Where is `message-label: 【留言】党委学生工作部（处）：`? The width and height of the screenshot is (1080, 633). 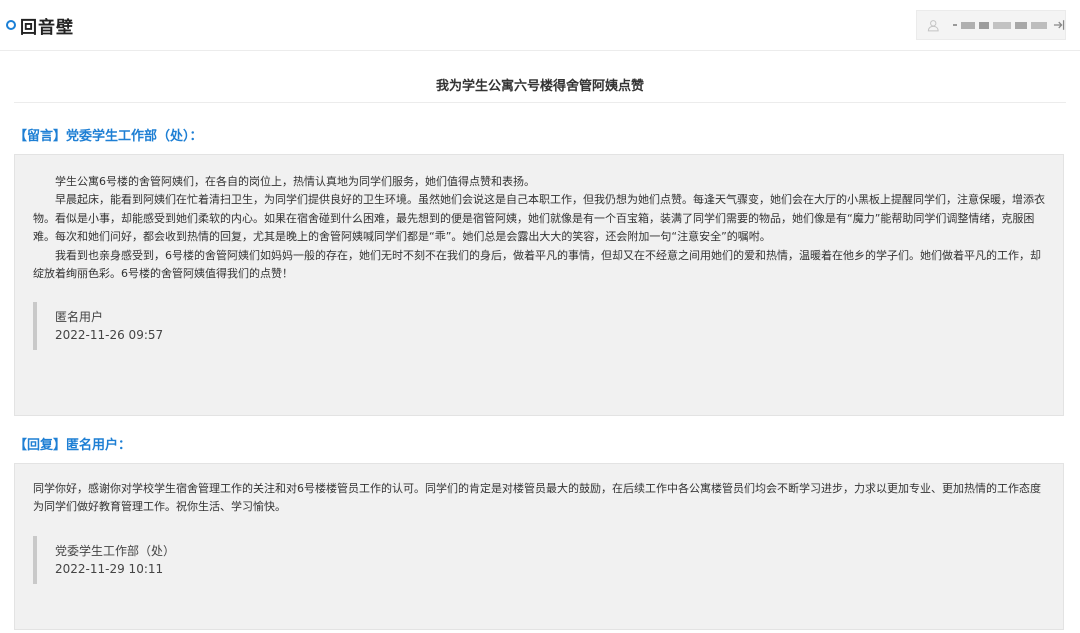 message-label: 【留言】党委学生工作部（处）： is located at coordinates (108, 136).